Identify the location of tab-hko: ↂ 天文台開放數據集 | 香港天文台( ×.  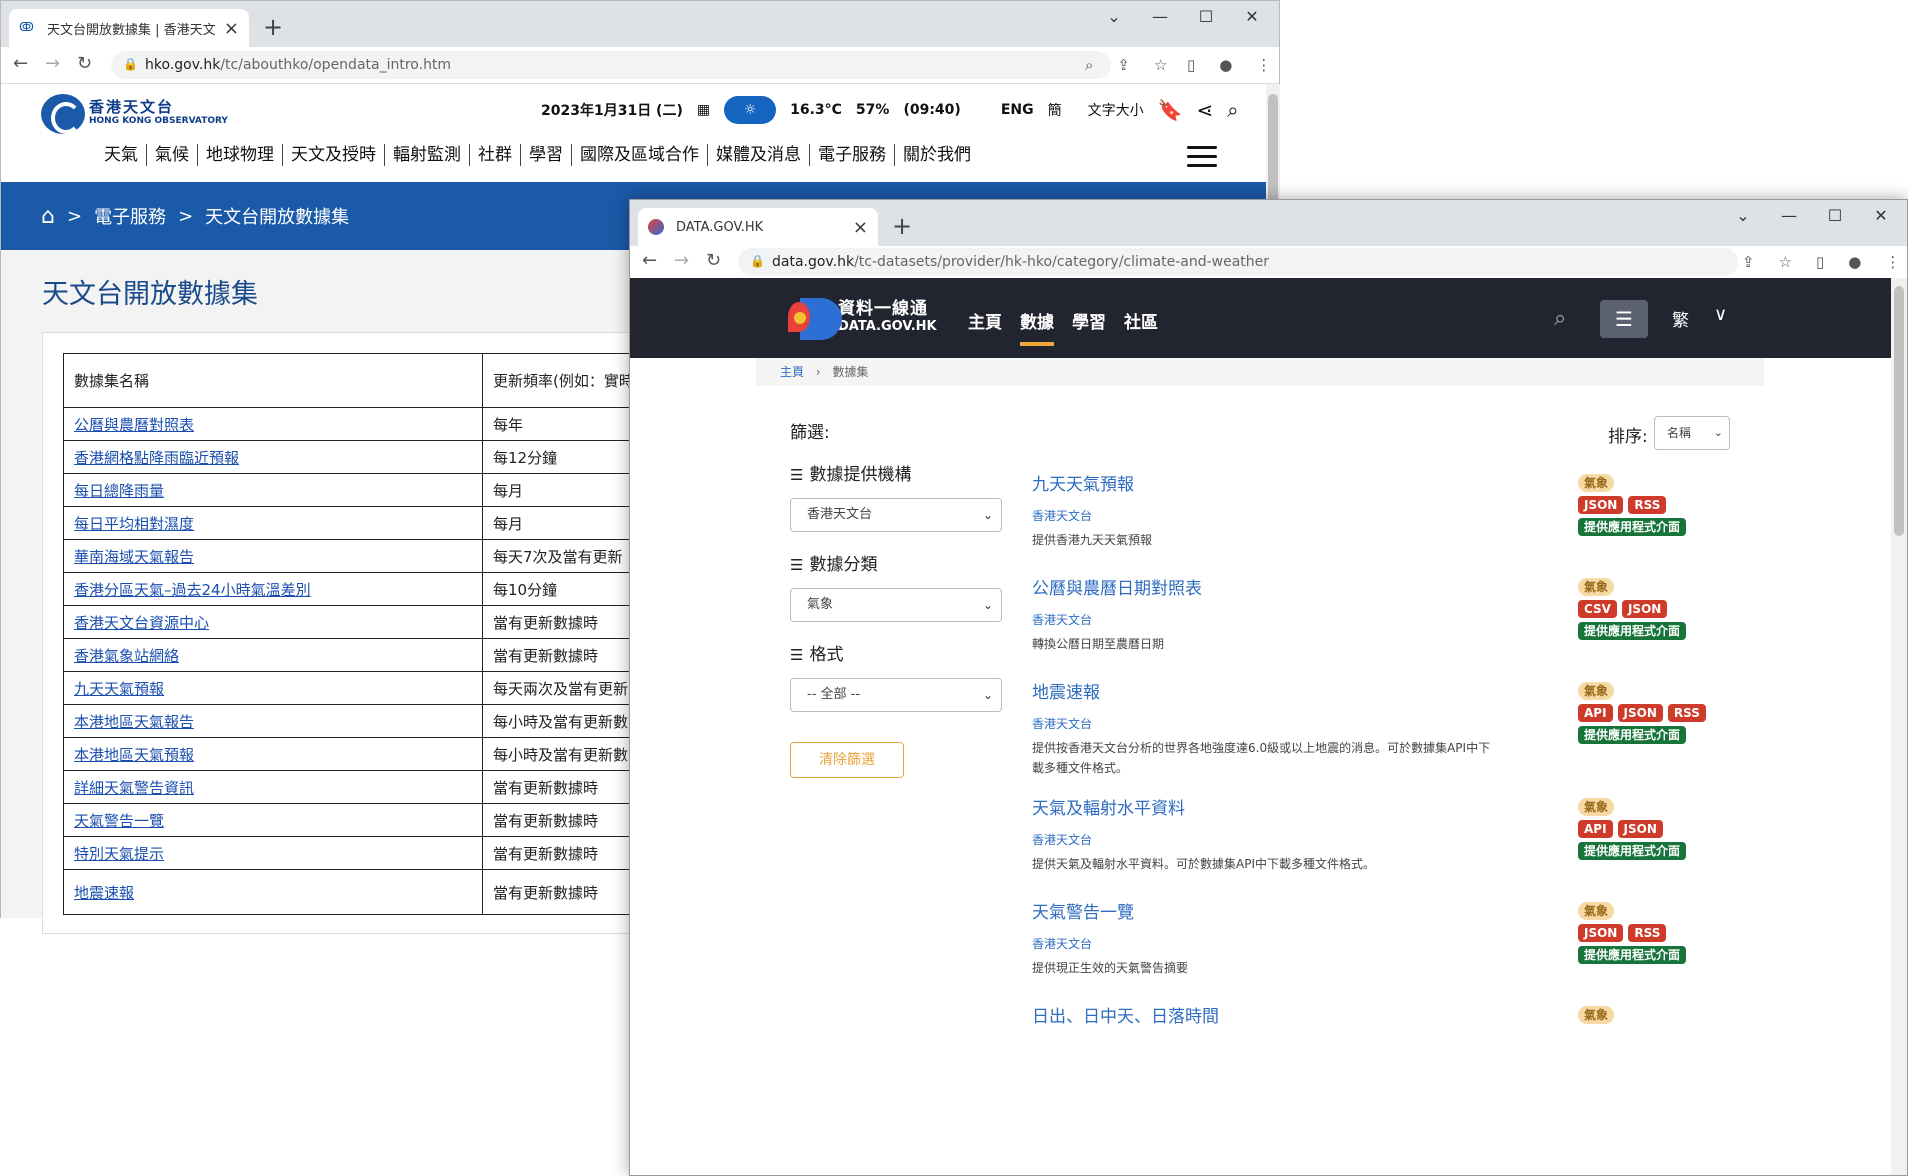
(129, 28).